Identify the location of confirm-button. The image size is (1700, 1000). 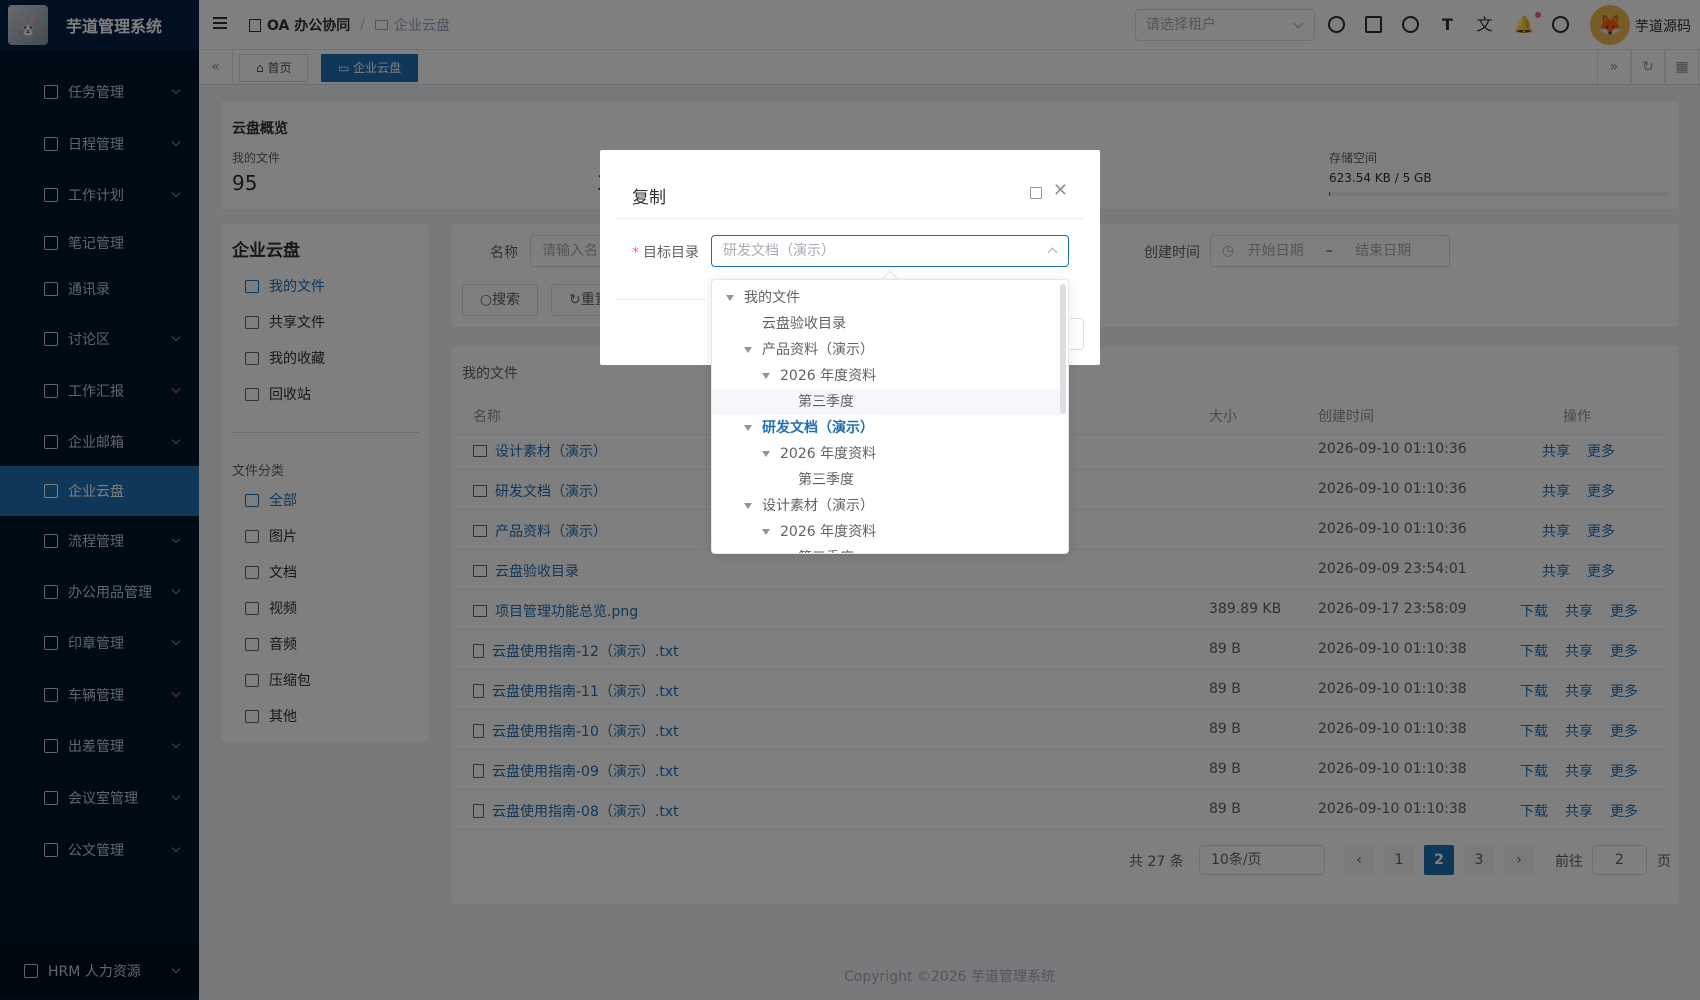
(1077, 334).